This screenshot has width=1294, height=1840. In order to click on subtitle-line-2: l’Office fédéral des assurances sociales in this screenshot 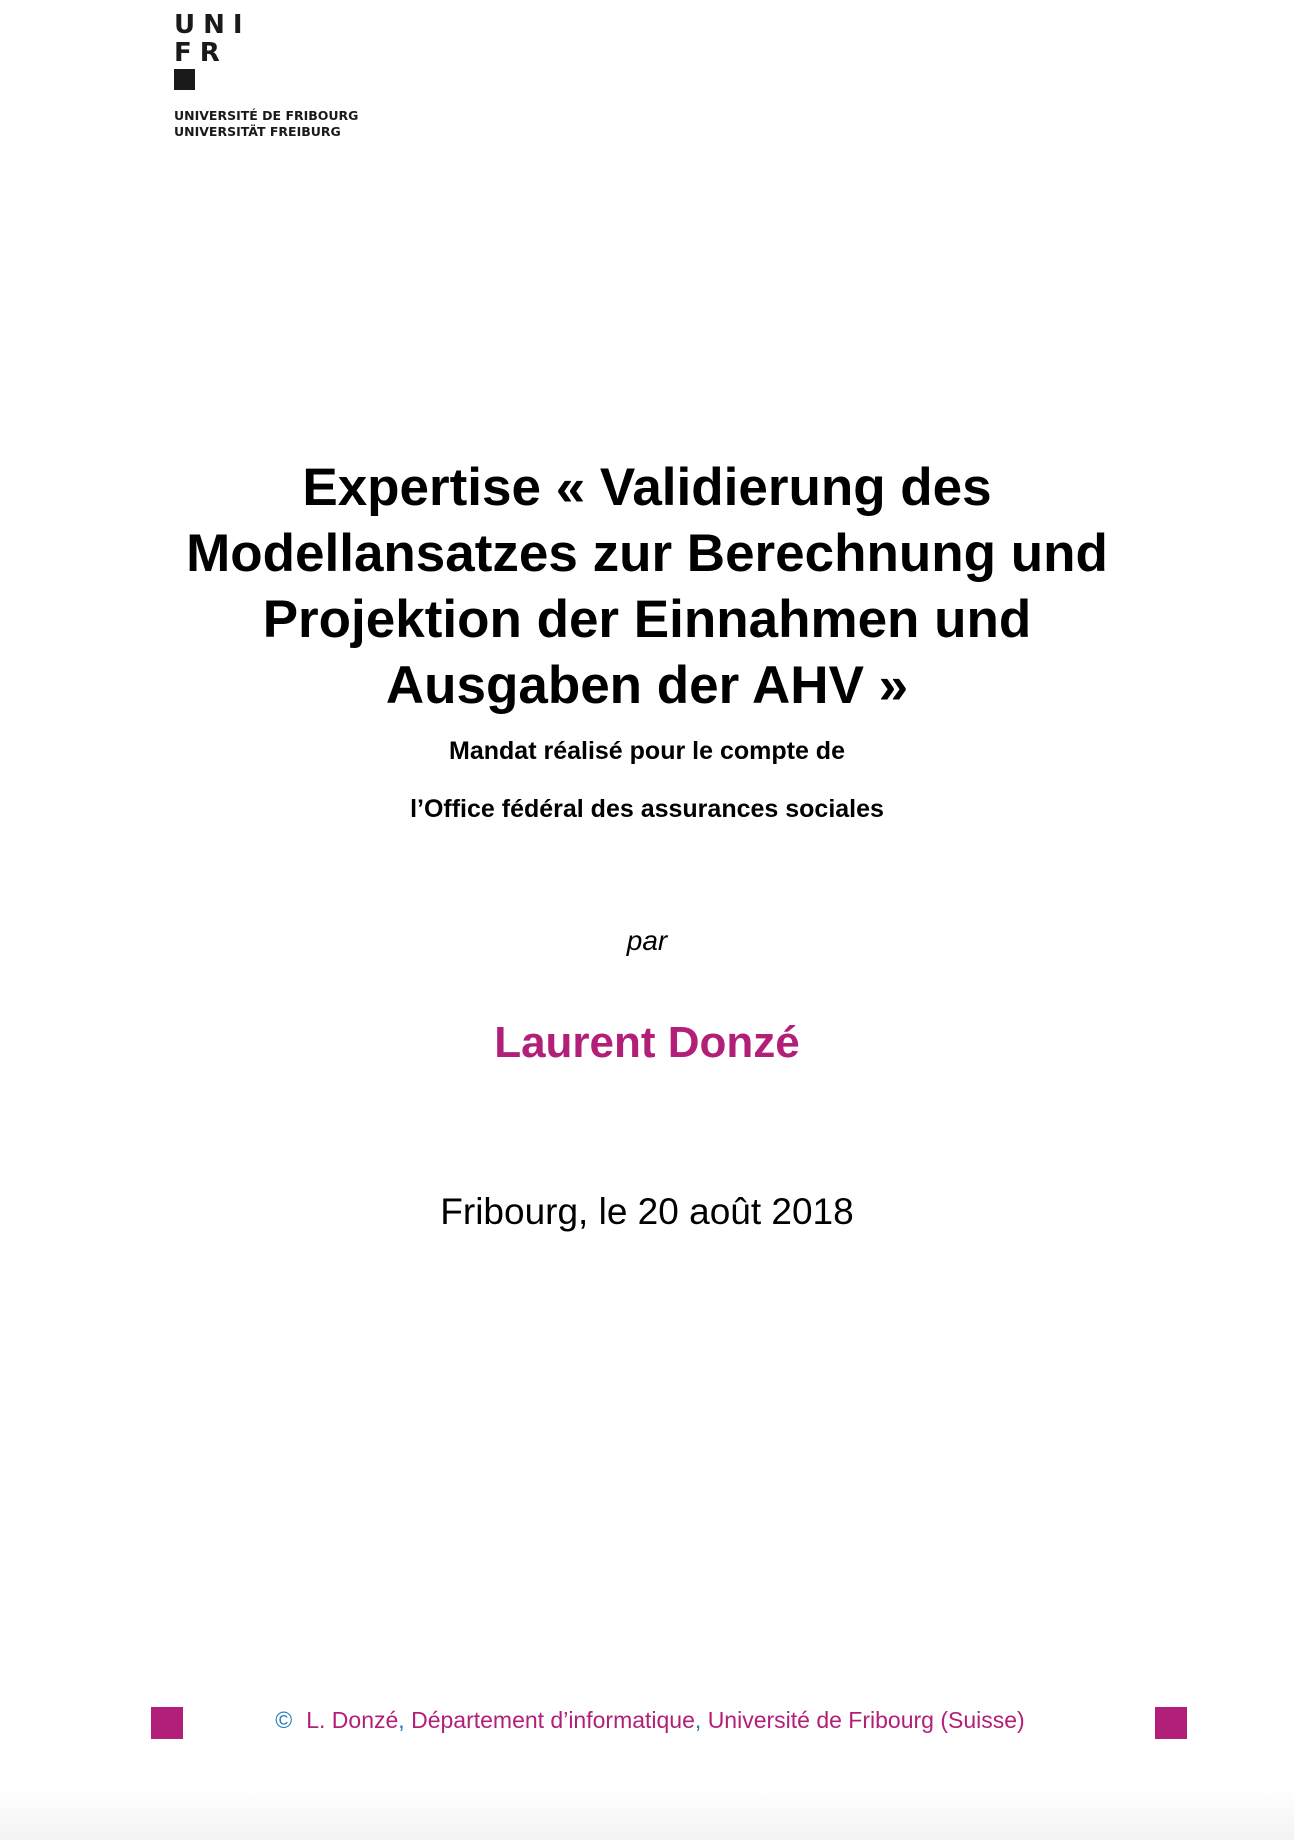, I will do `click(647, 809)`.